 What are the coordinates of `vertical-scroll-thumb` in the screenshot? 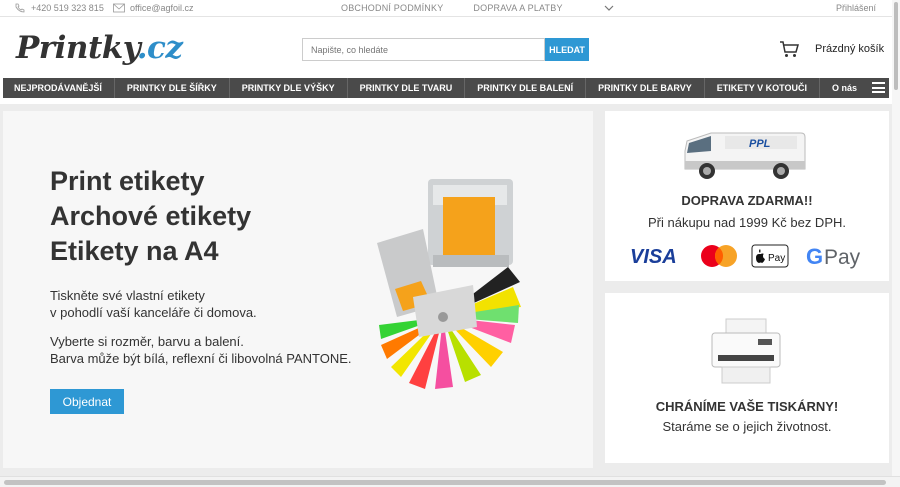 It's located at (896, 46).